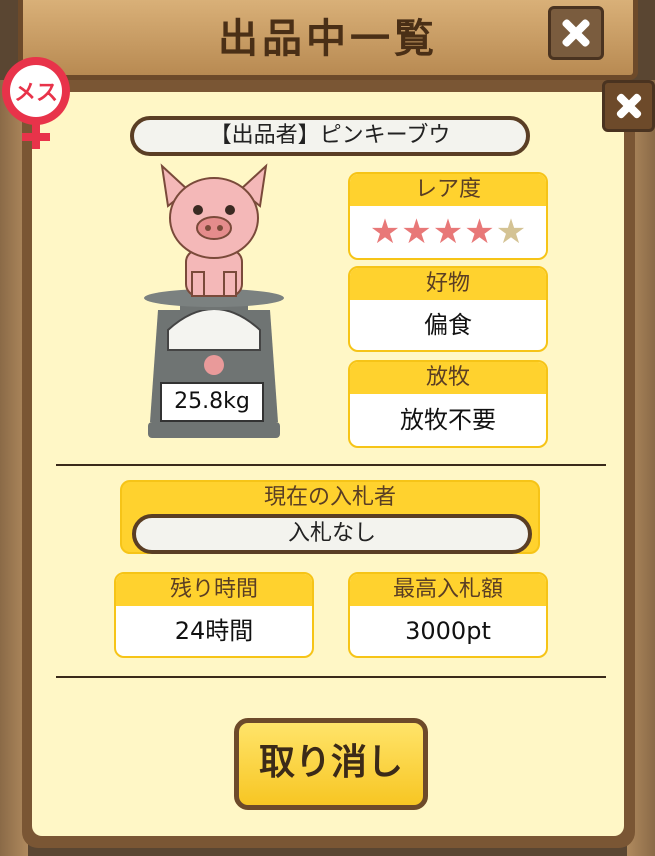  I want to click on favorite-food-value: 偏食, so click(448, 325).